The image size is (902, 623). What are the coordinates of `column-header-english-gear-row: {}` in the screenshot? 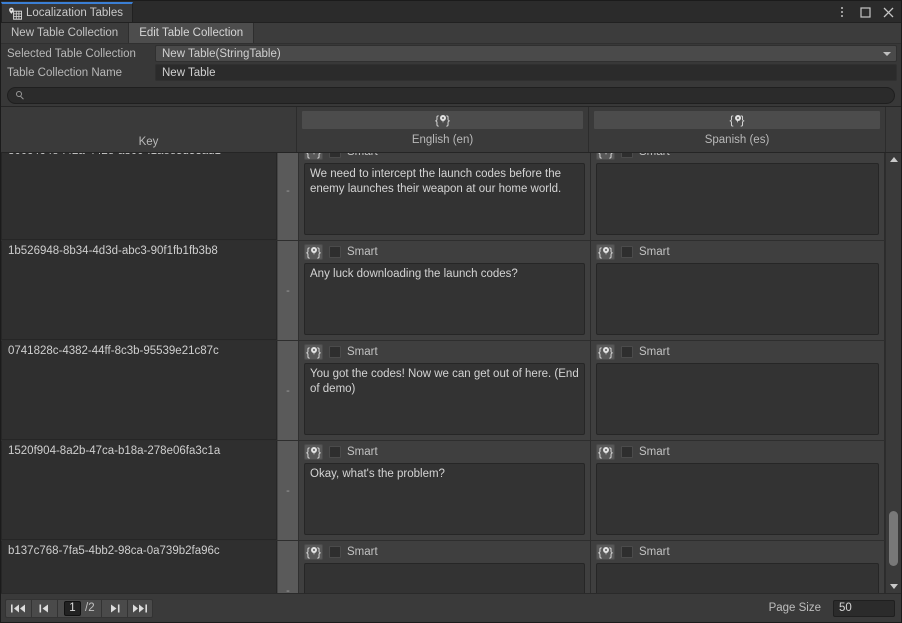 It's located at (442, 119).